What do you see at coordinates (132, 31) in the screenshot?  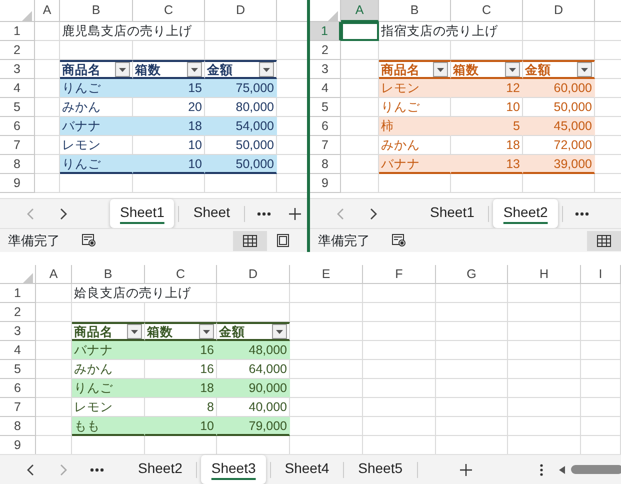 I see `sheet-title: 鹿児島支店の売り上げ` at bounding box center [132, 31].